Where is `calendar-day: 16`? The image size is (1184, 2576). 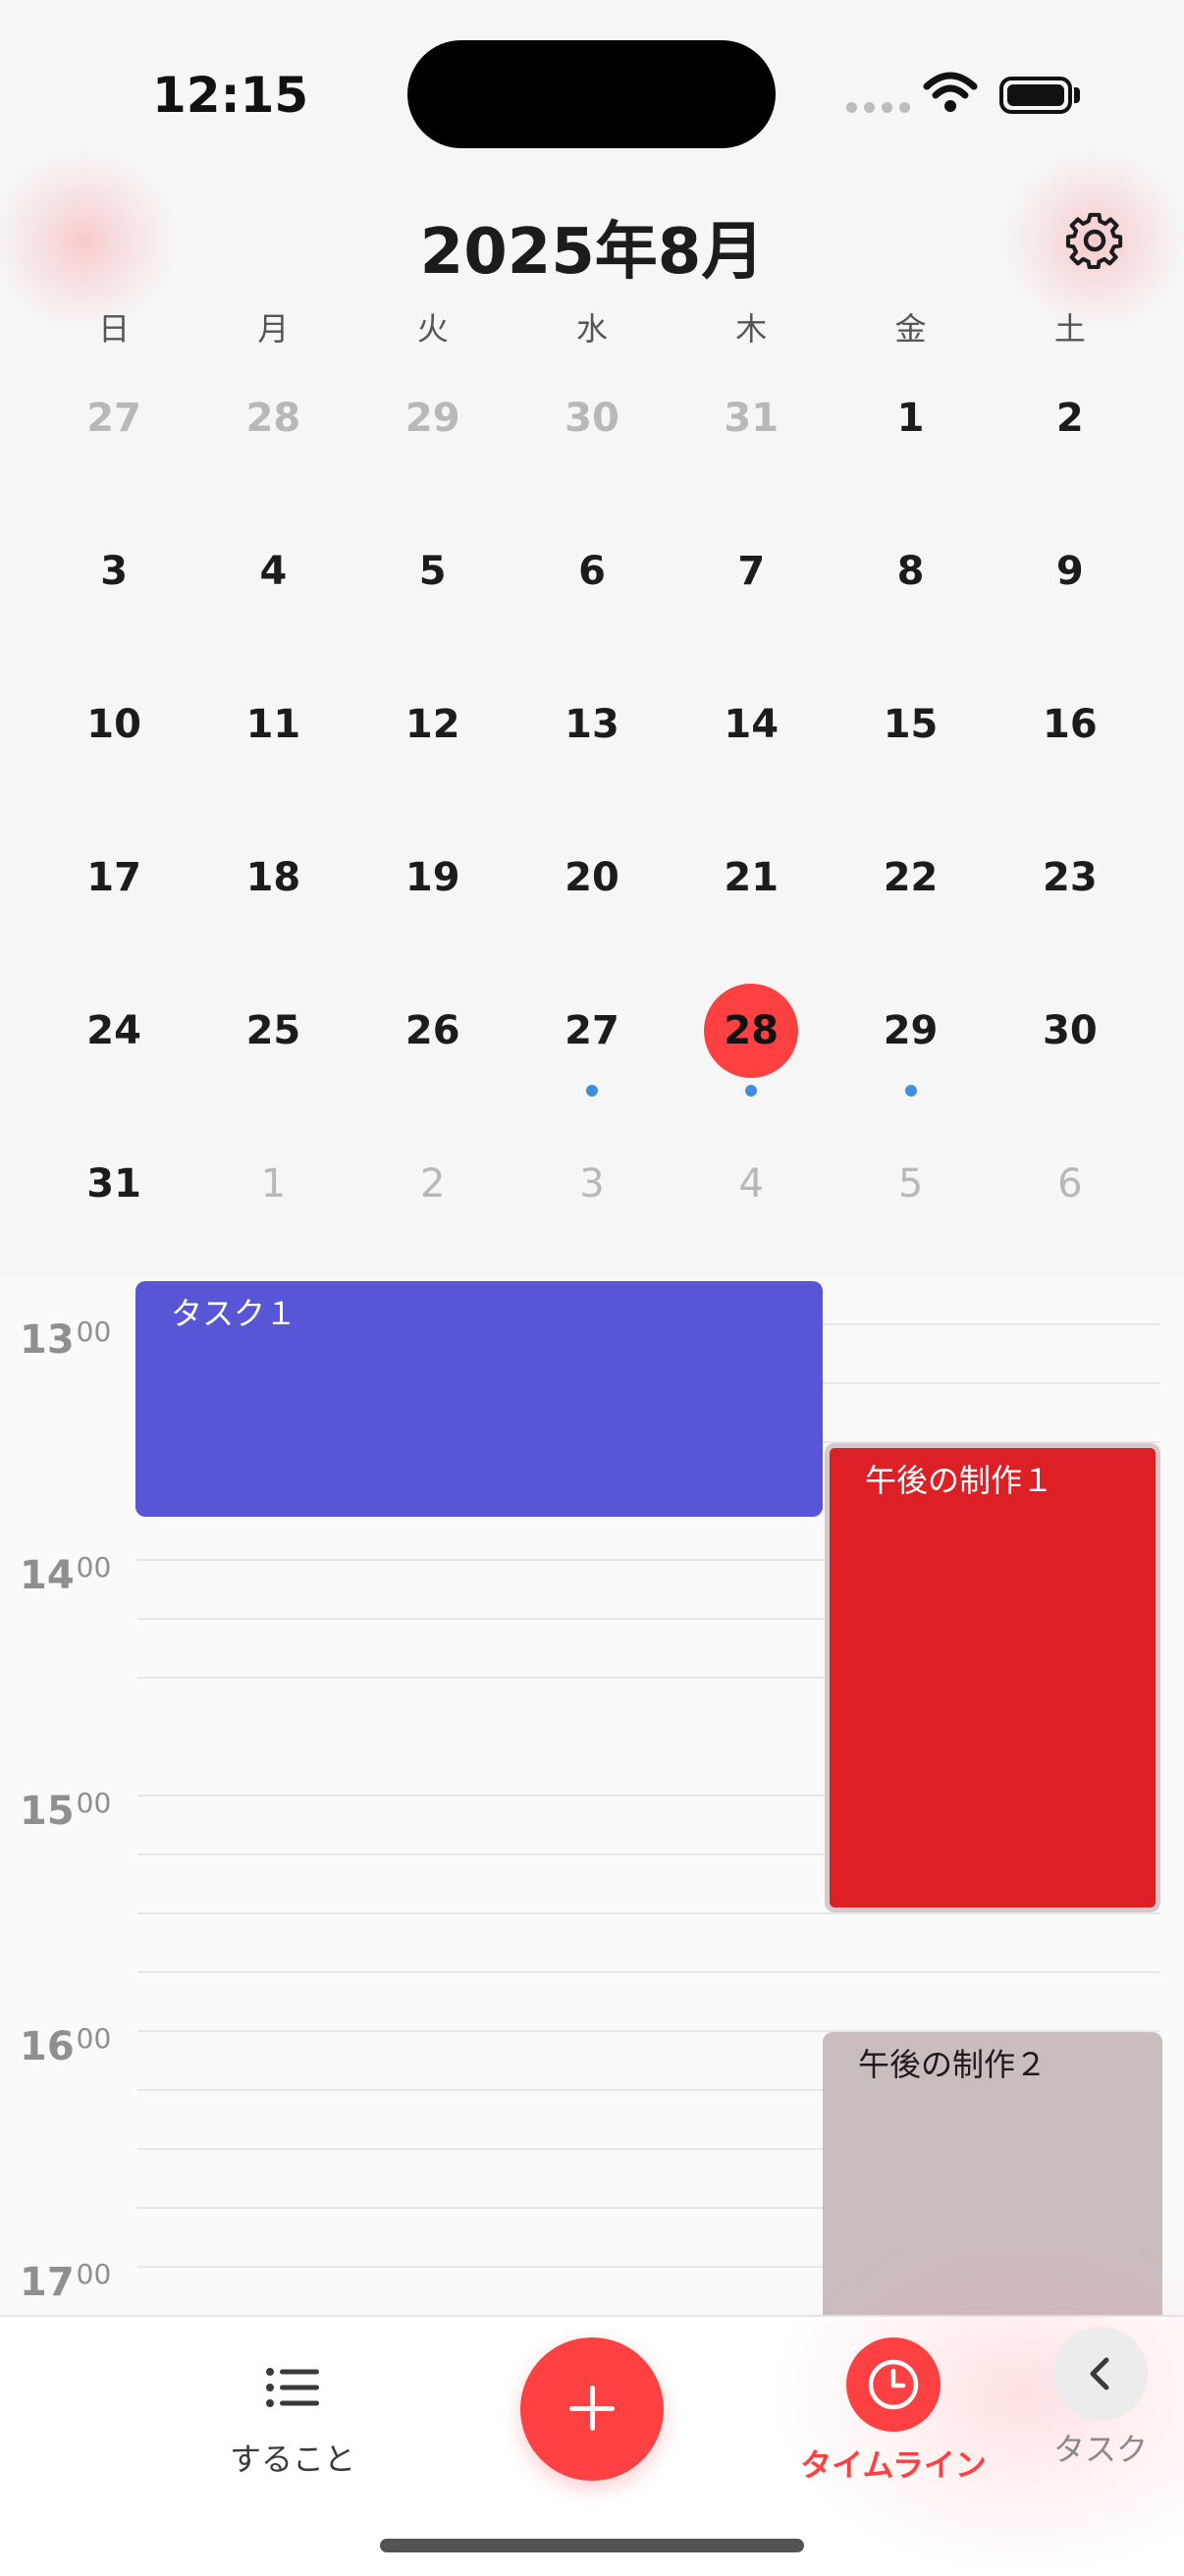
calendar-day: 16 is located at coordinates (1070, 724).